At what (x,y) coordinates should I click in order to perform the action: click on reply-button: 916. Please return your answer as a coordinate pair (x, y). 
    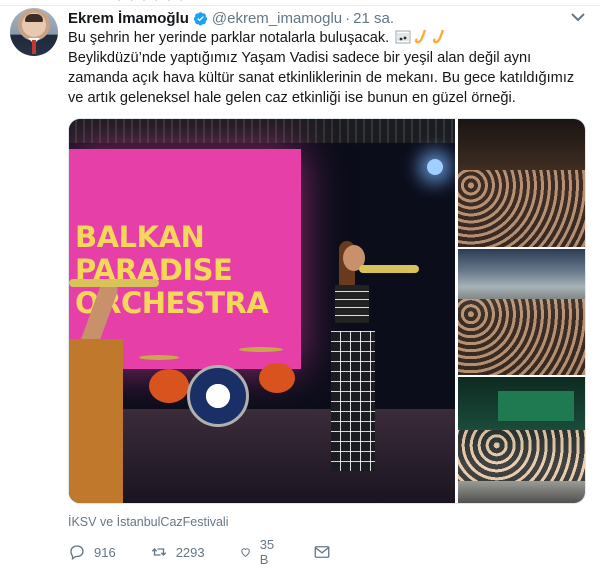
    Looking at the image, I should click on (92, 552).